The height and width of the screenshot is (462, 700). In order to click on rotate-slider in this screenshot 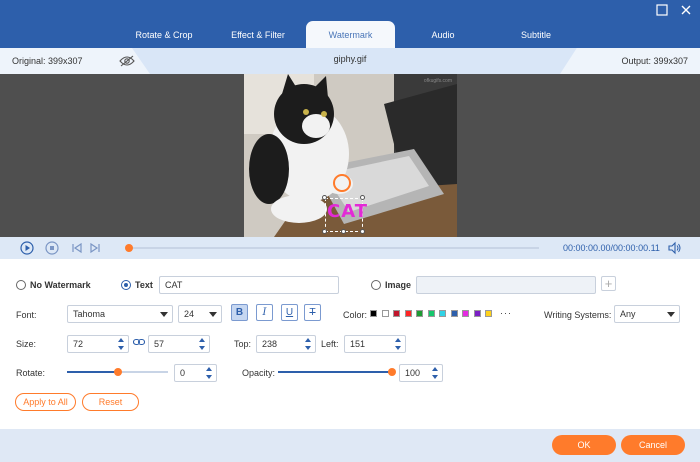, I will do `click(117, 372)`.